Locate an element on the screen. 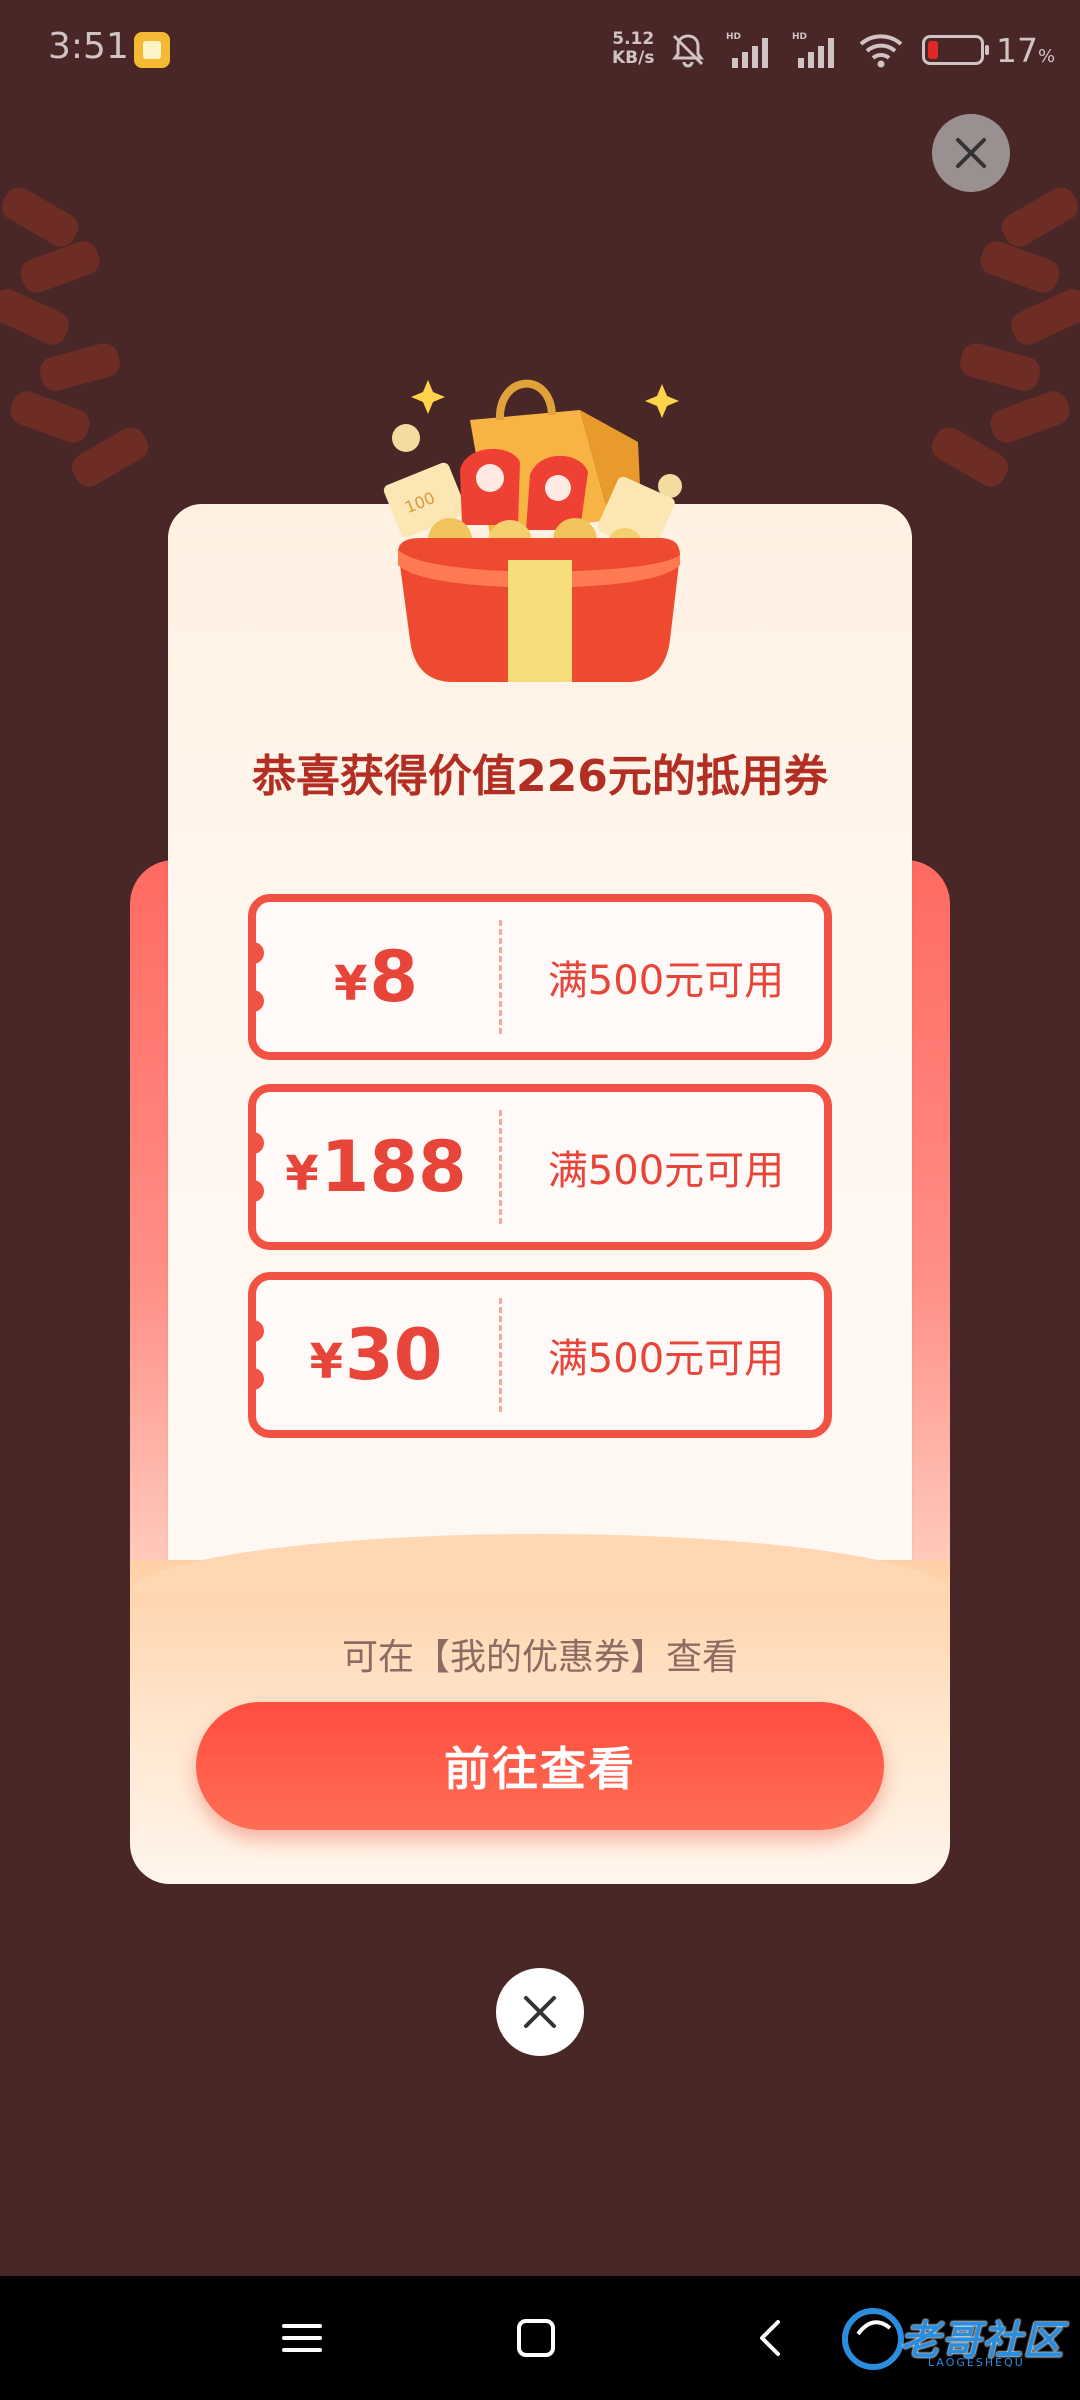  signal-1-icon: HD is located at coordinates (747, 50).